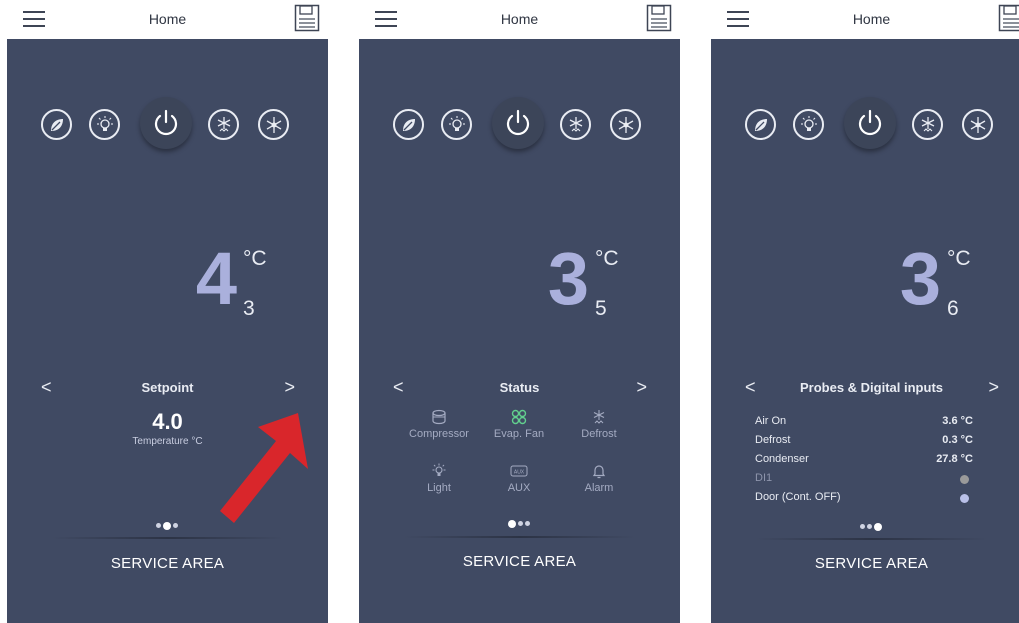 This screenshot has height=623, width=1019. What do you see at coordinates (519, 434) in the screenshot?
I see `status-label: Evap. Fan` at bounding box center [519, 434].